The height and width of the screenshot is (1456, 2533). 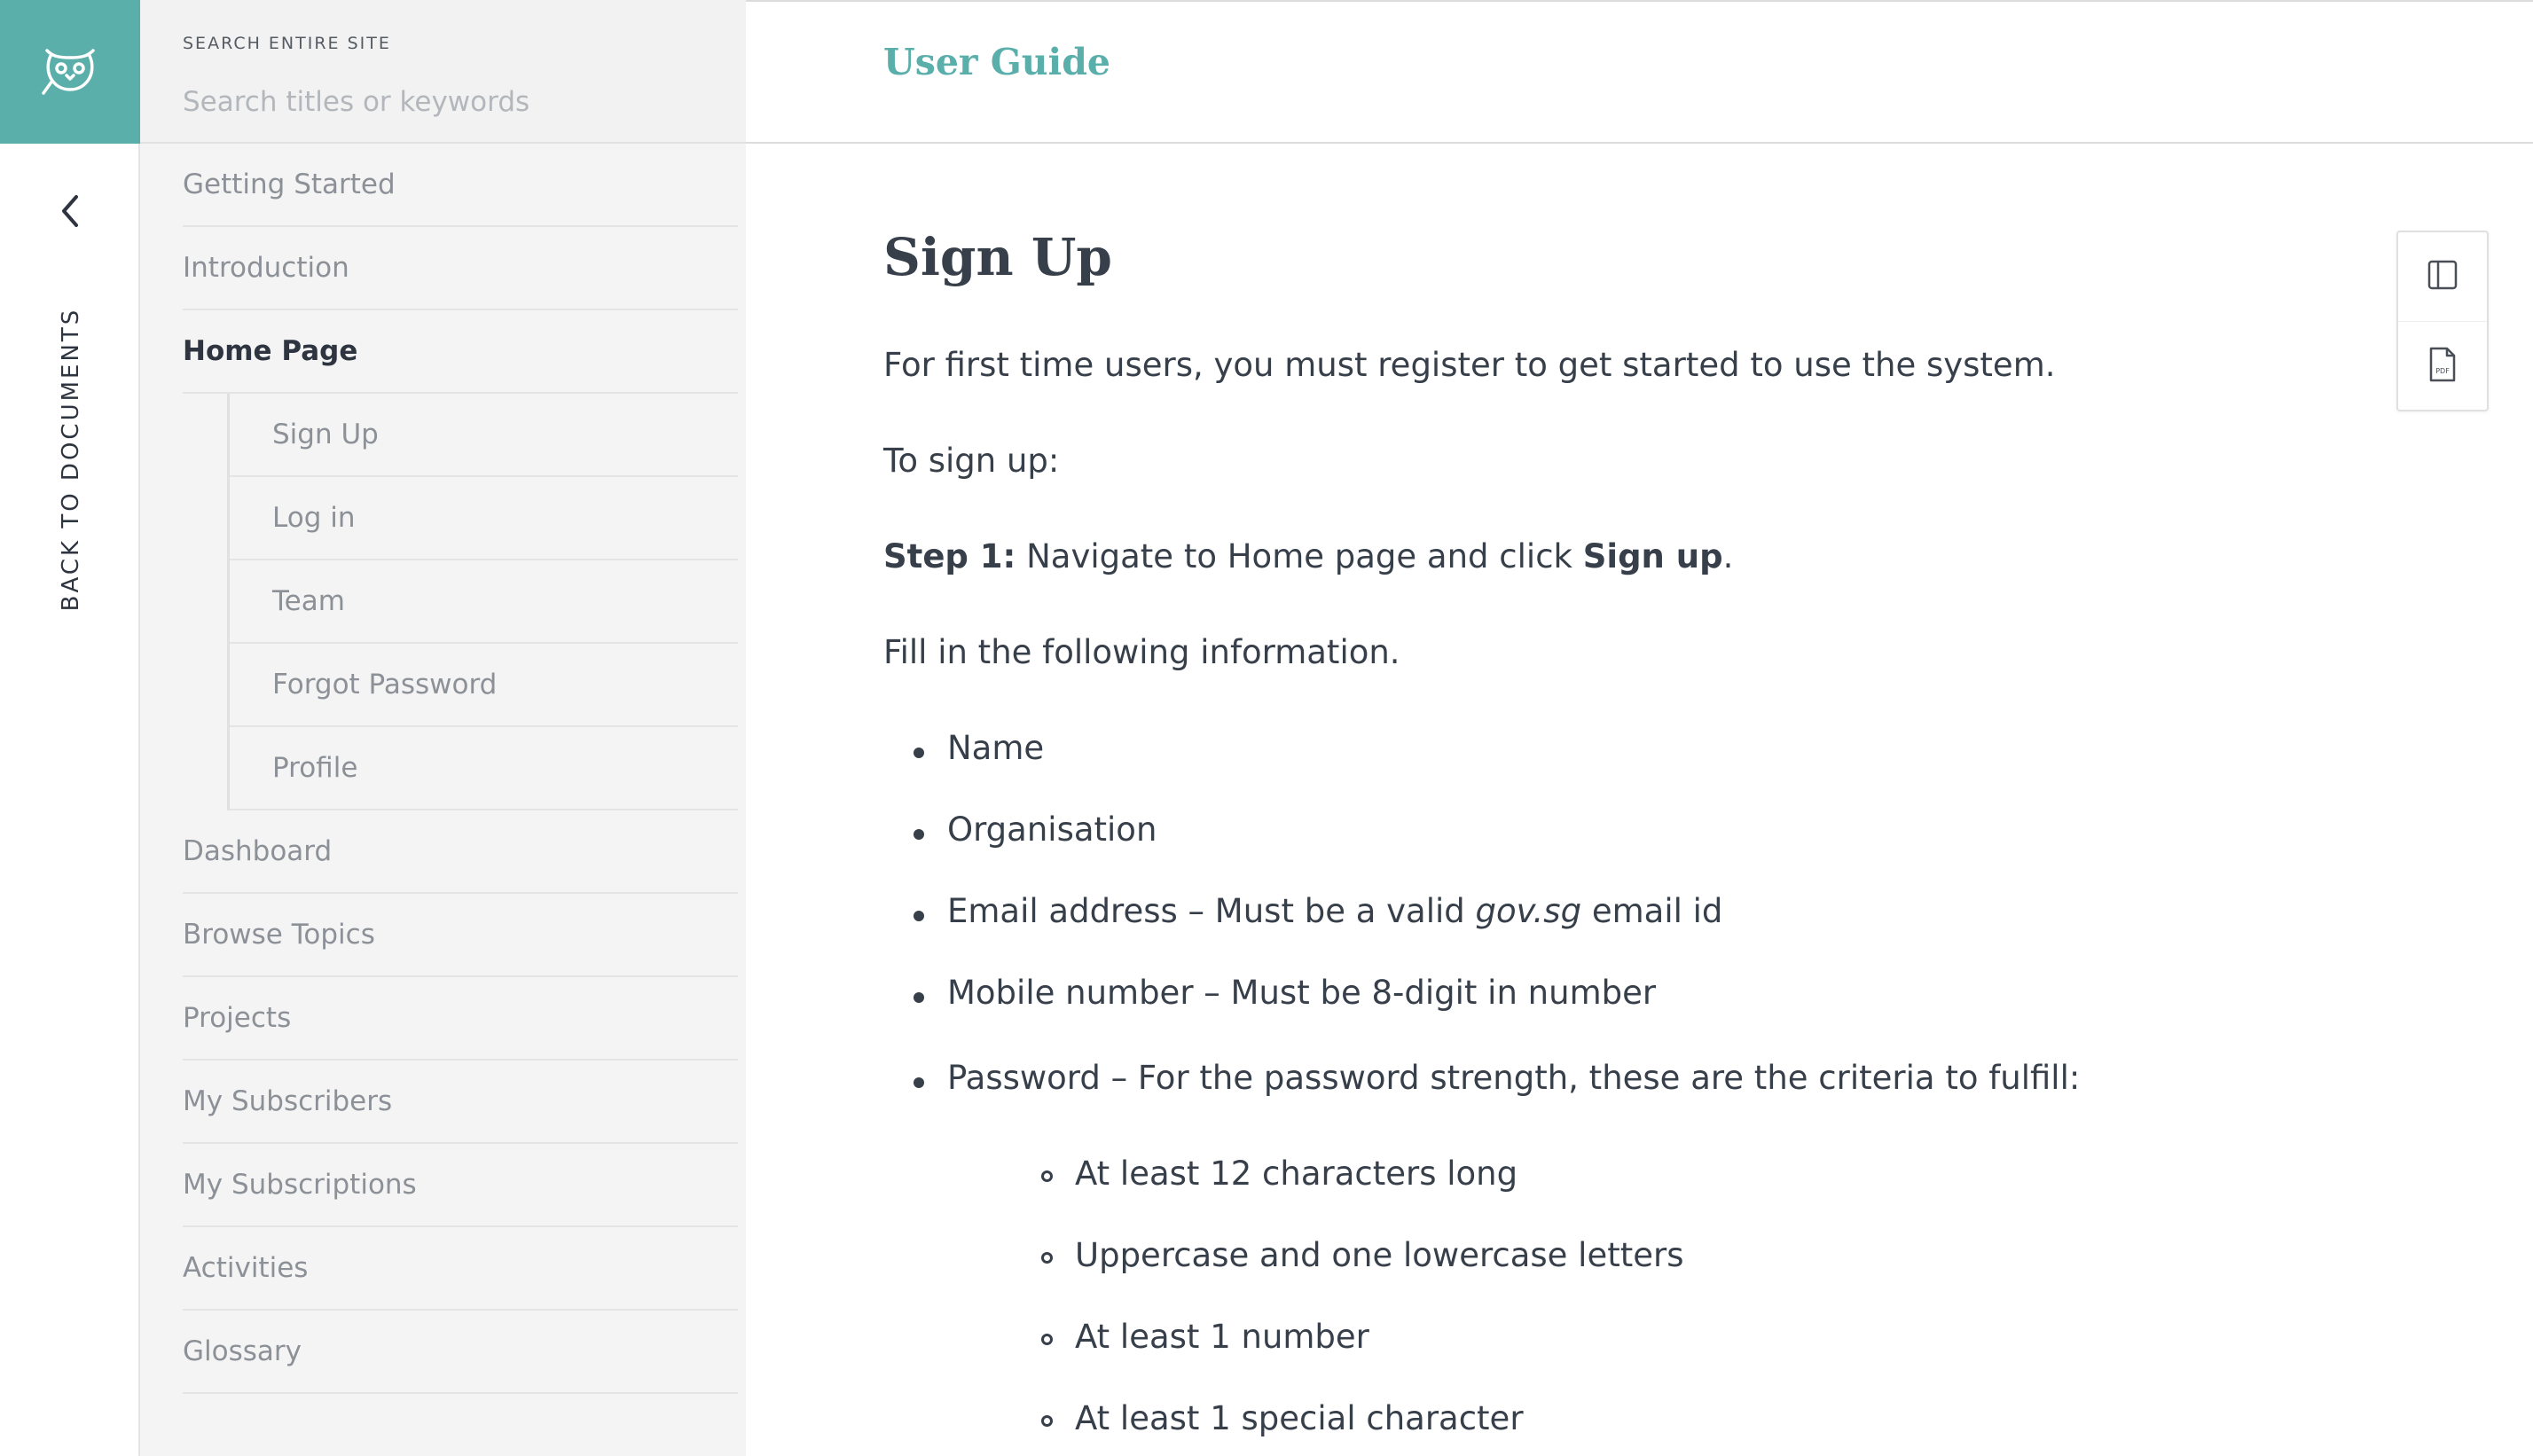 What do you see at coordinates (997, 257) in the screenshot?
I see `page-title: Sign Up` at bounding box center [997, 257].